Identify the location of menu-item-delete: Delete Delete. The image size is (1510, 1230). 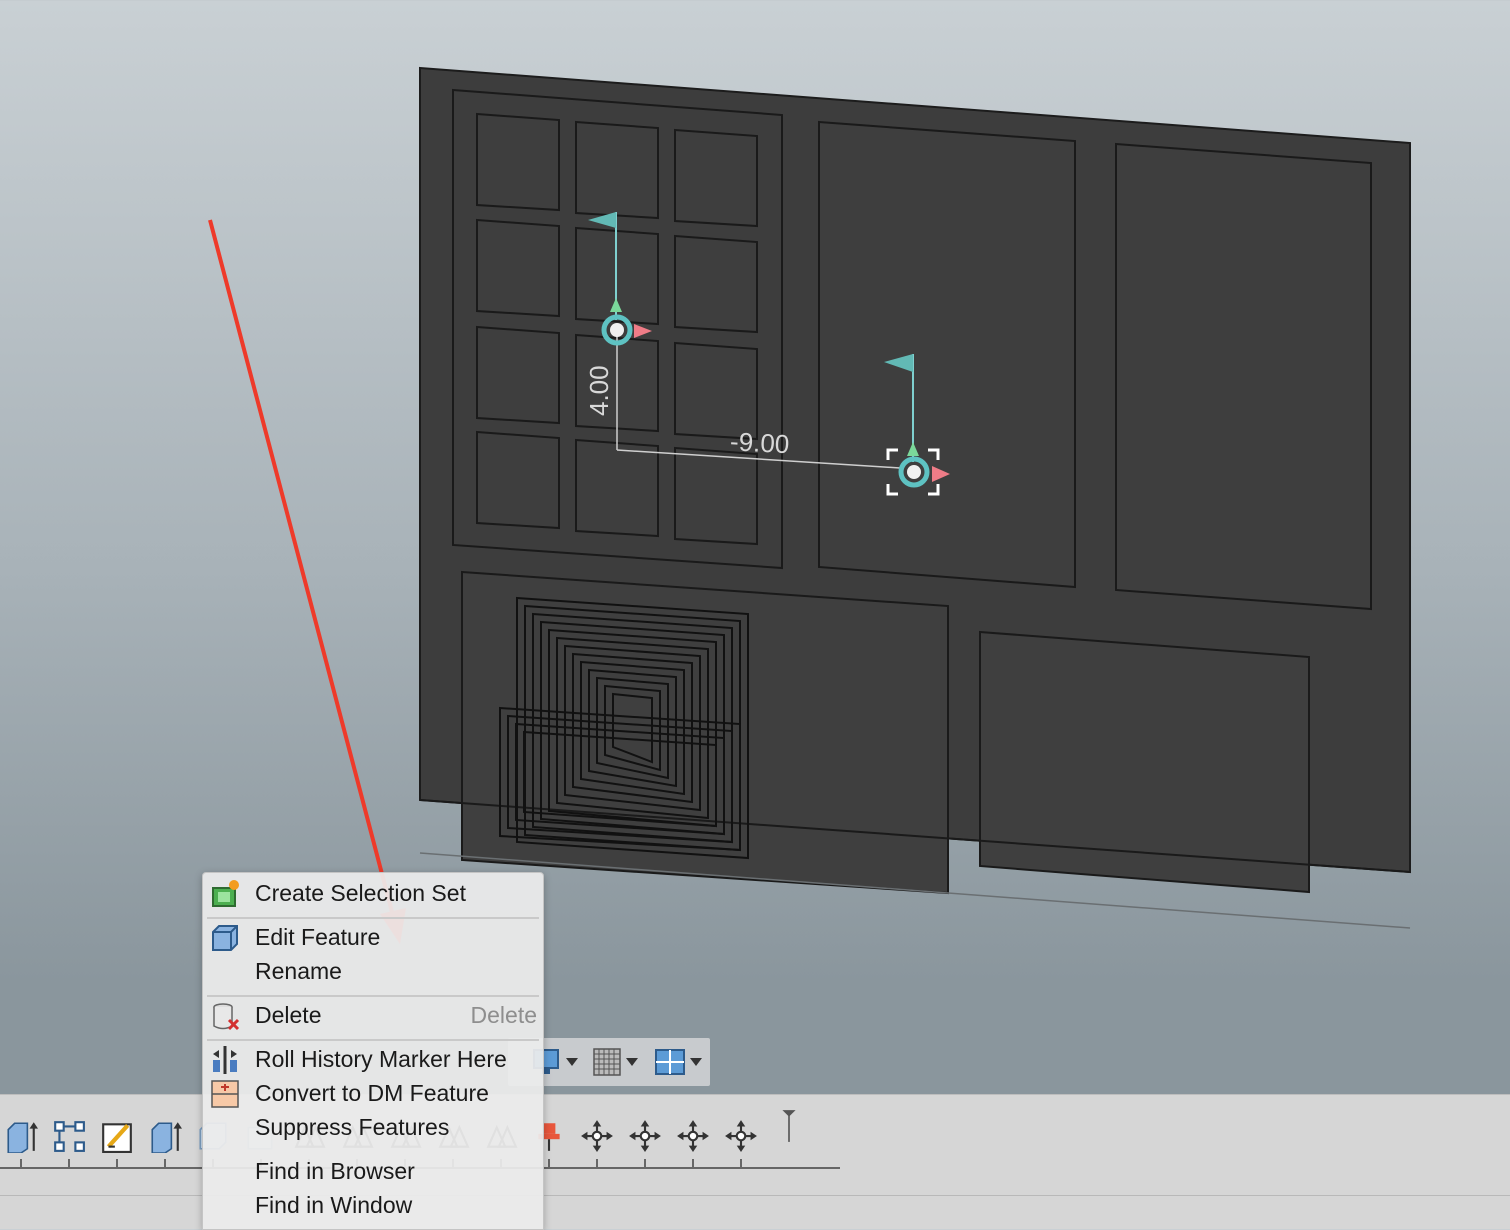
(373, 1016).